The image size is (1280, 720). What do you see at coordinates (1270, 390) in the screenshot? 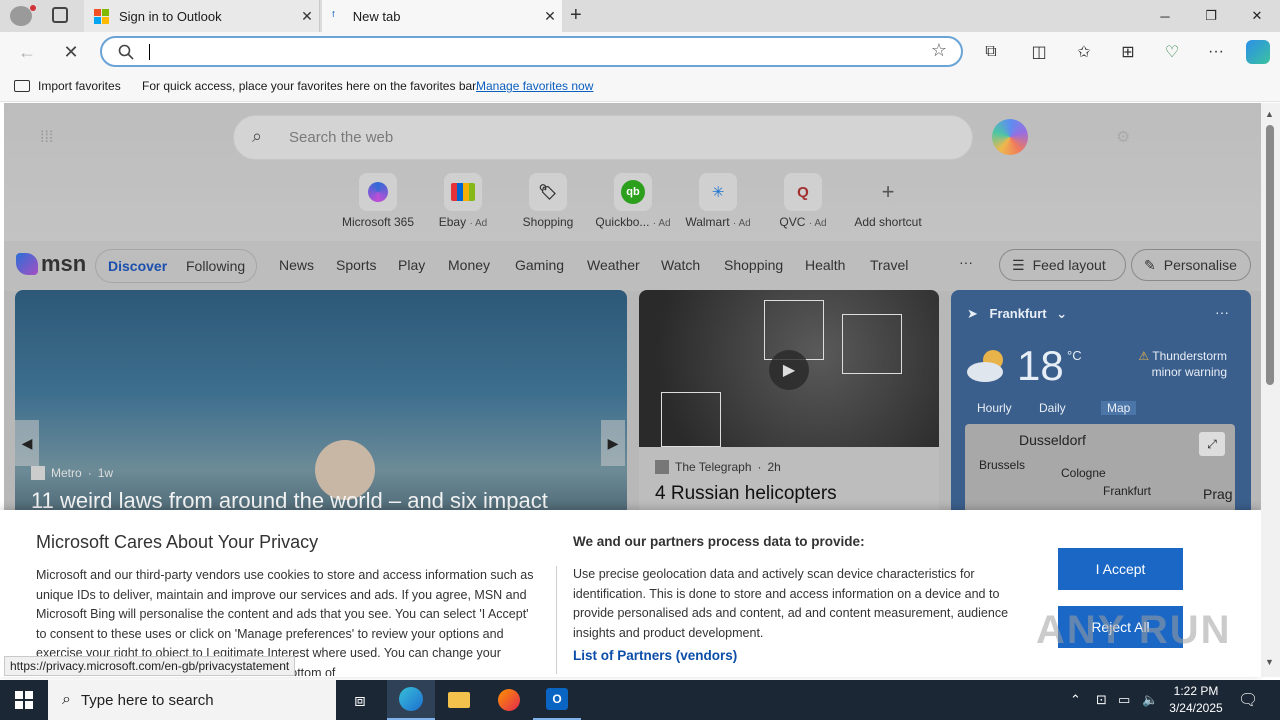
I see `page-scrollbar: ▲ ▼` at bounding box center [1270, 390].